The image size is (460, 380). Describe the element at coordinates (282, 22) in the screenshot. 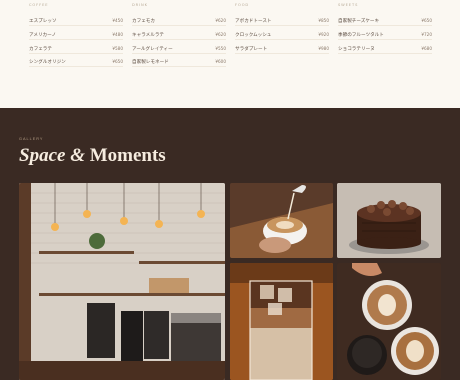

I see `menu-item: アボカドトースト ¥850` at that location.